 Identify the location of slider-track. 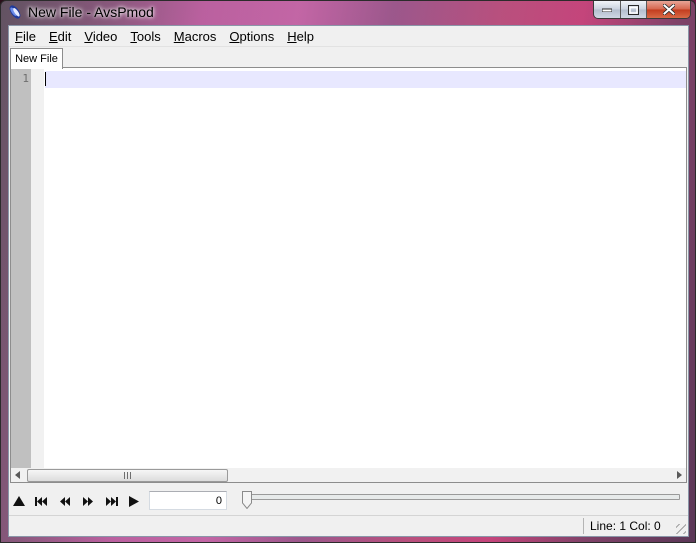
(463, 497).